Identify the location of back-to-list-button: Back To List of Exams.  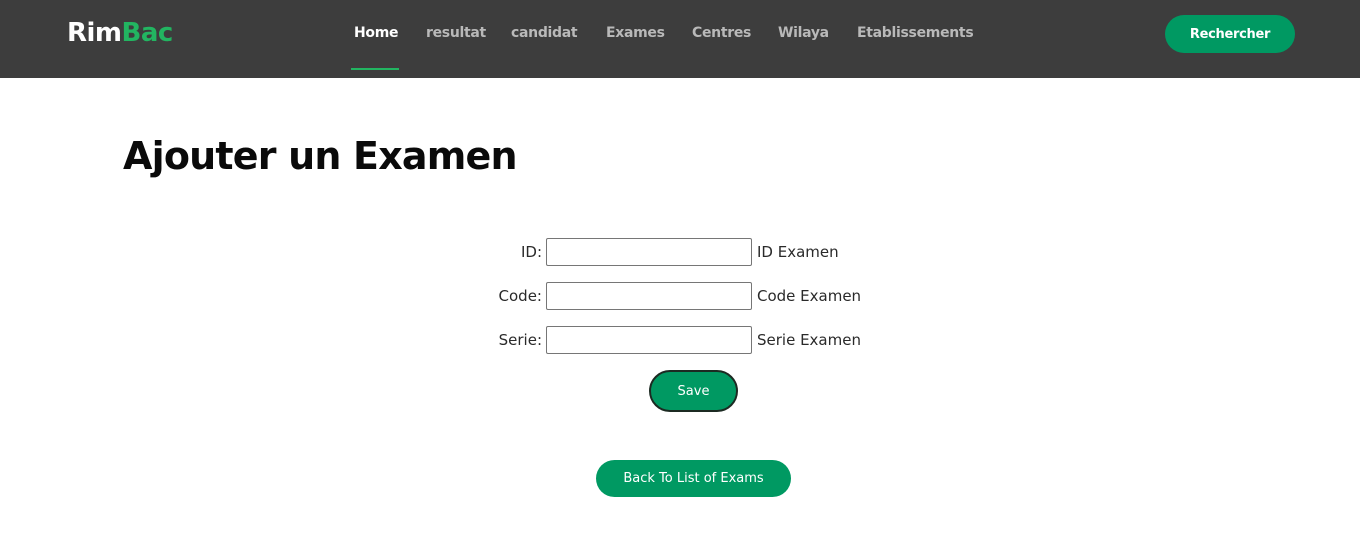
(693, 478).